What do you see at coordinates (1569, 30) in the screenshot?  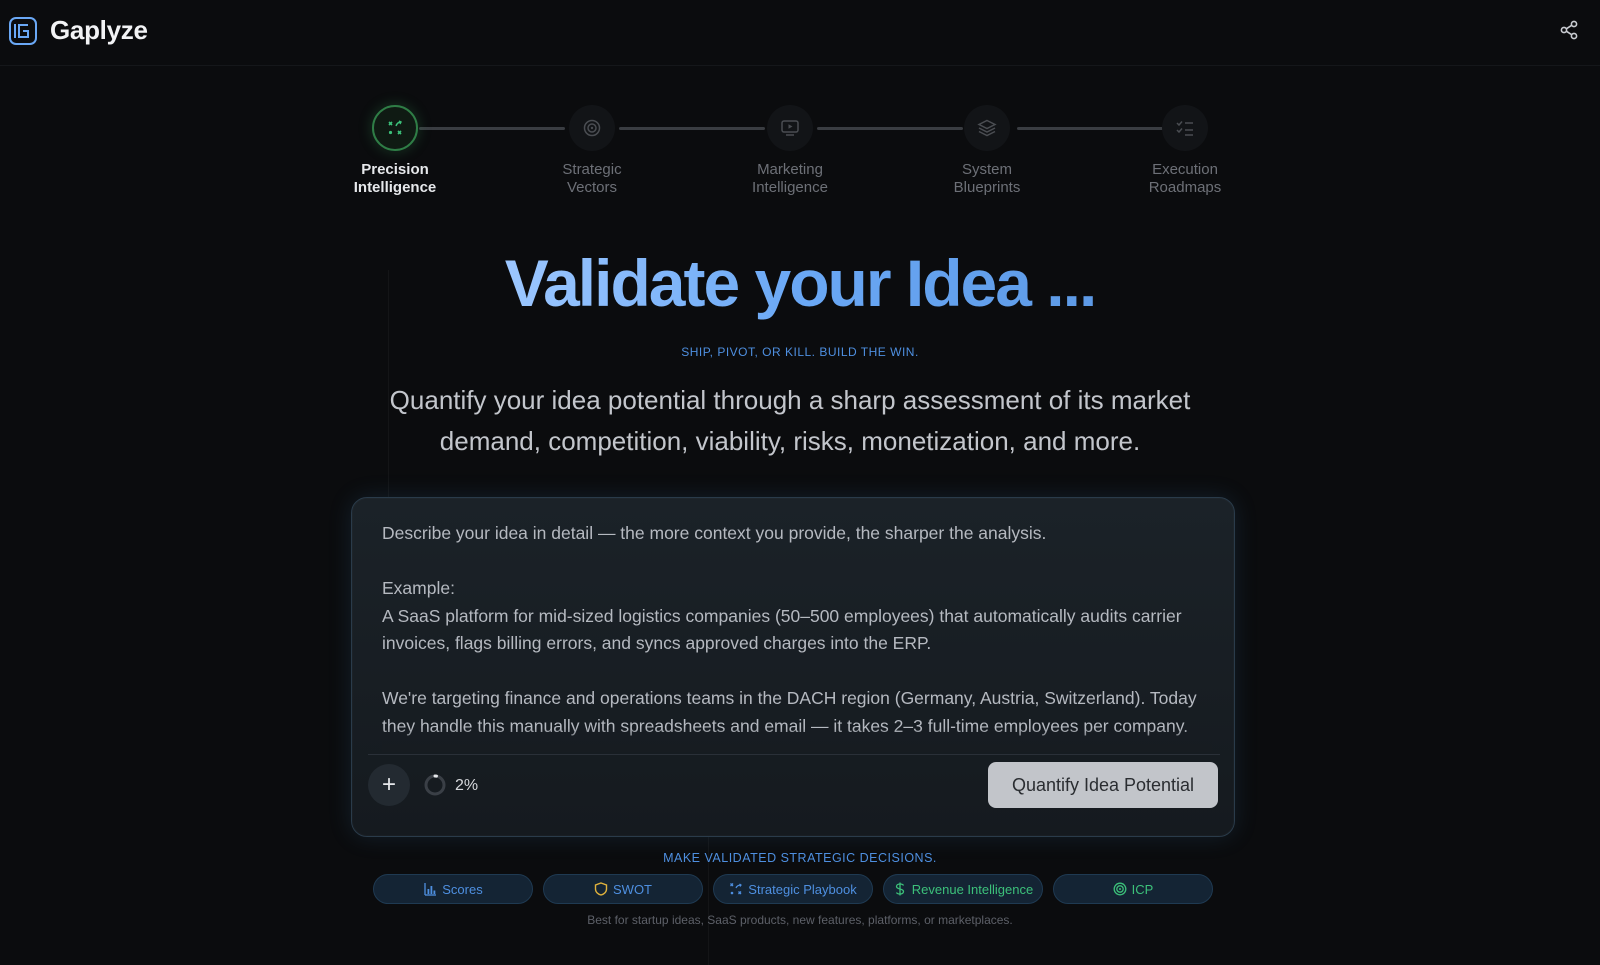 I see `share-icon` at bounding box center [1569, 30].